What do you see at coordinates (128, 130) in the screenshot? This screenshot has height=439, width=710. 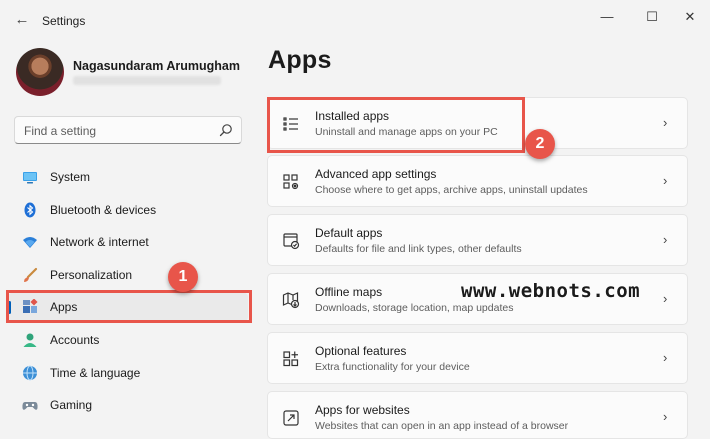 I see `search-box: Find a setting` at bounding box center [128, 130].